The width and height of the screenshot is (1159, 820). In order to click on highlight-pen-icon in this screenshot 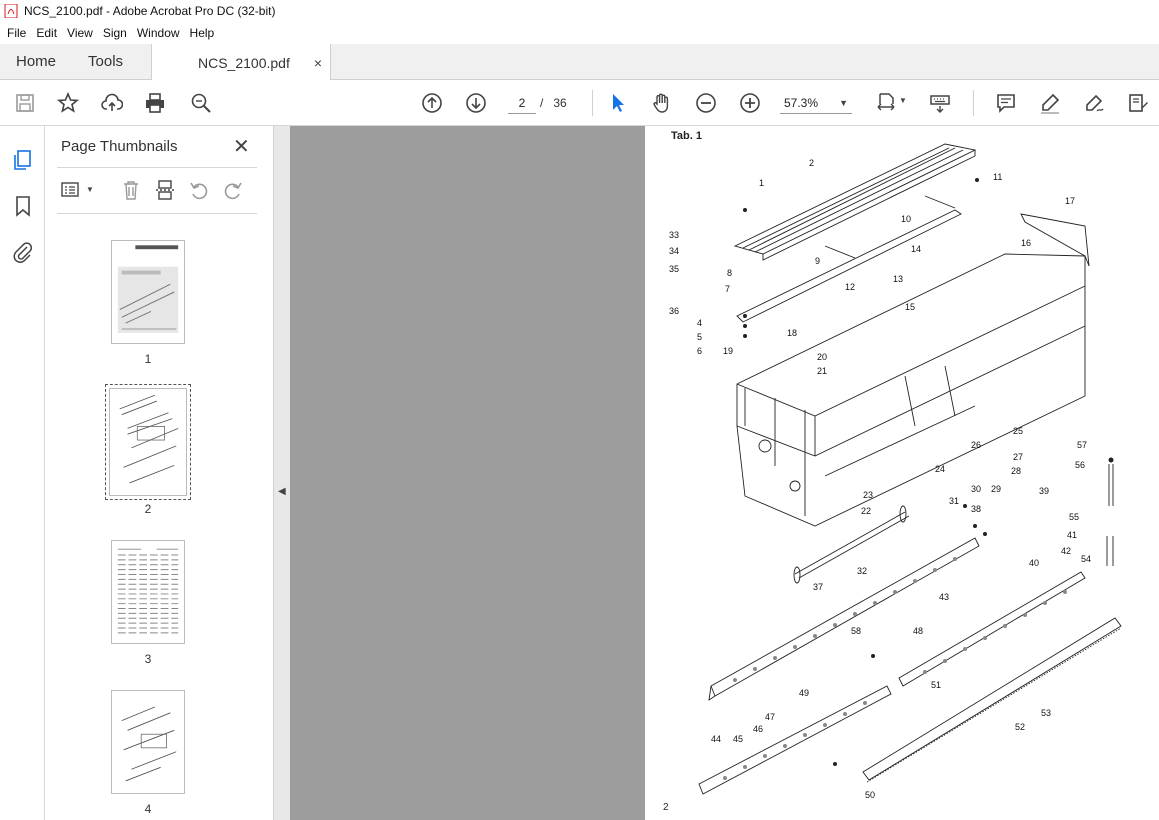, I will do `click(1050, 103)`.